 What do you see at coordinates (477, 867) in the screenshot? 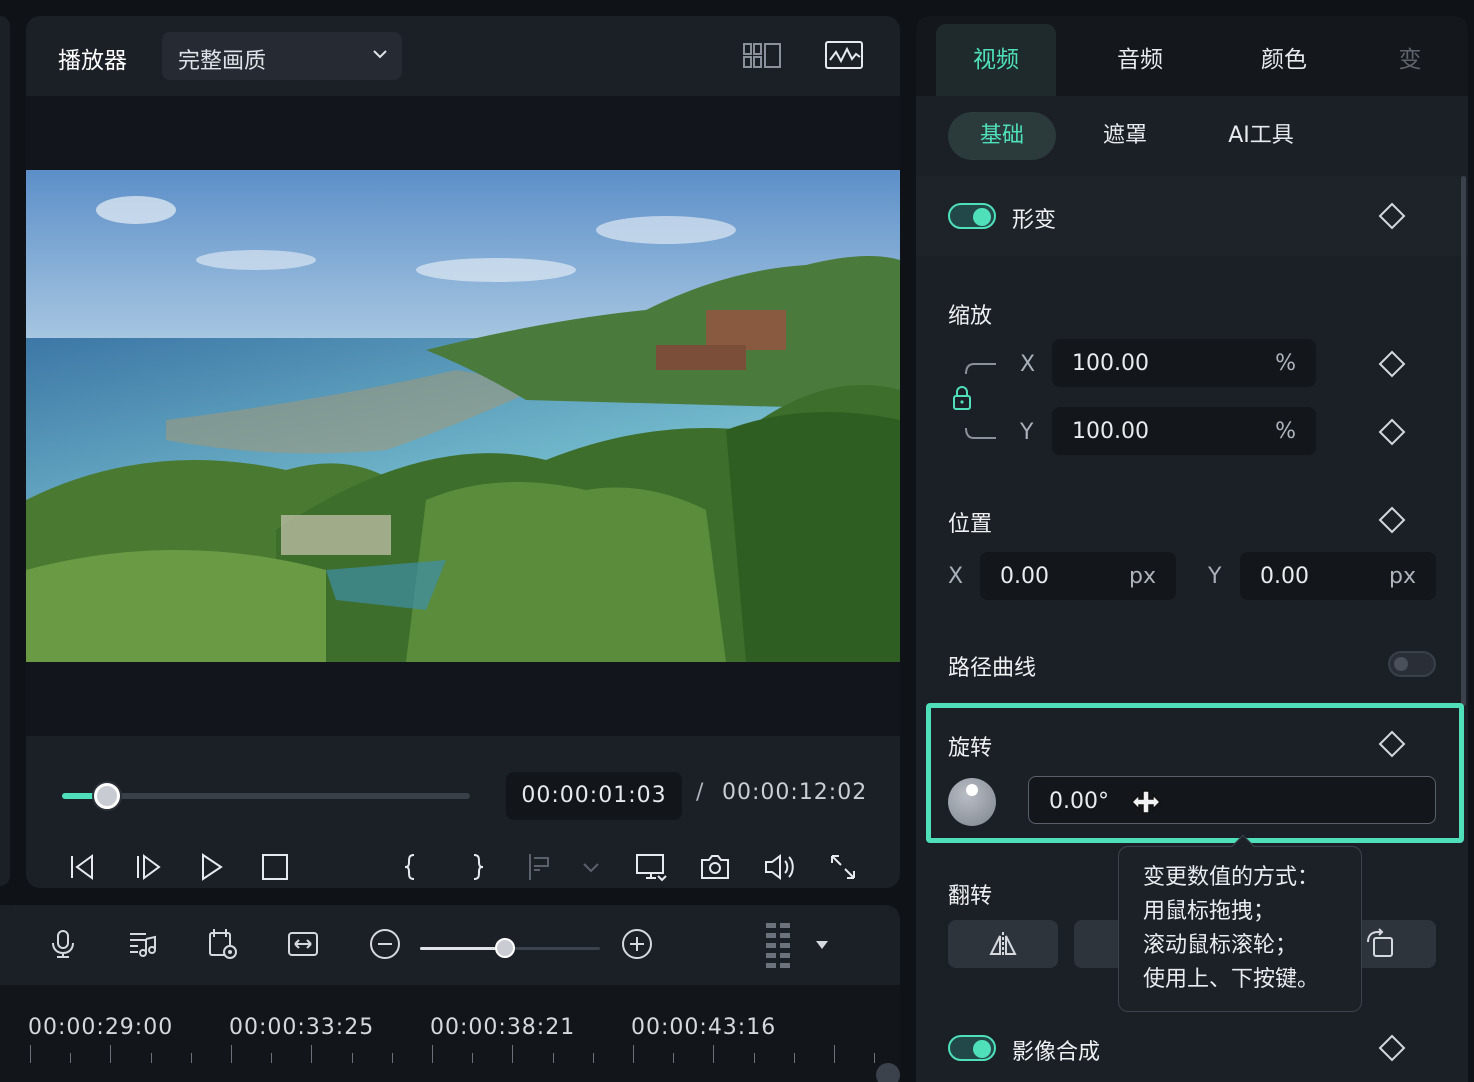
I see `mark-out-icon` at bounding box center [477, 867].